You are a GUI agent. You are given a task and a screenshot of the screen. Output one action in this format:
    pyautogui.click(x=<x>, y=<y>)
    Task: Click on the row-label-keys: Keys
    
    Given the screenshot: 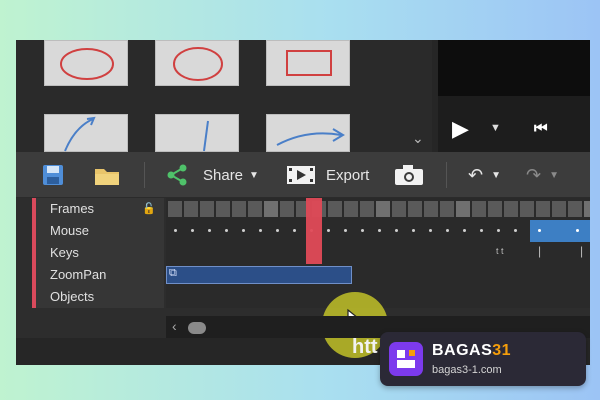 What is the action you would take?
    pyautogui.click(x=98, y=253)
    